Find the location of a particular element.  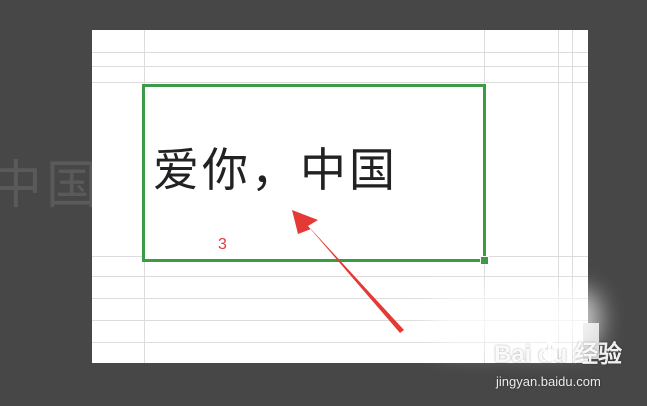

watermark-backdrop is located at coordinates (515, 319).